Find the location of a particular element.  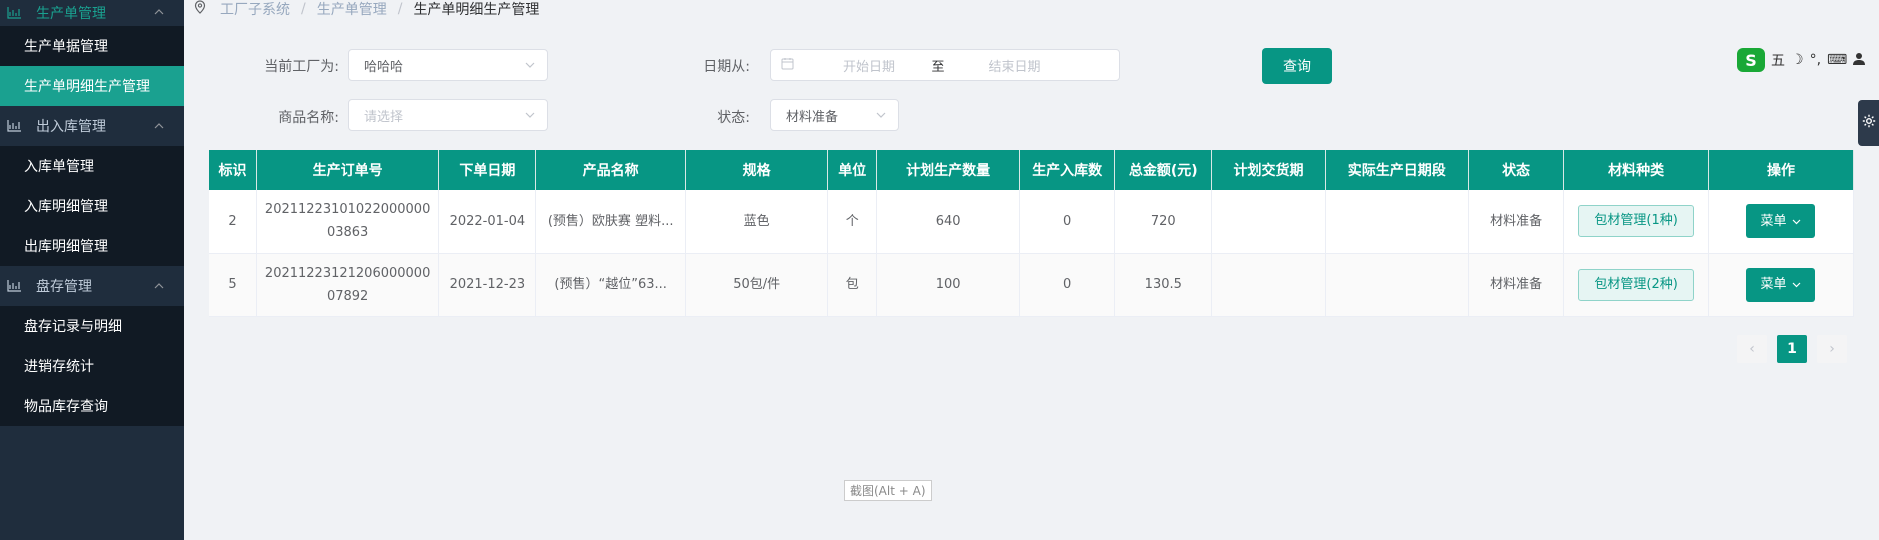

sidebar-item-label: 进销存统计 is located at coordinates (59, 367).